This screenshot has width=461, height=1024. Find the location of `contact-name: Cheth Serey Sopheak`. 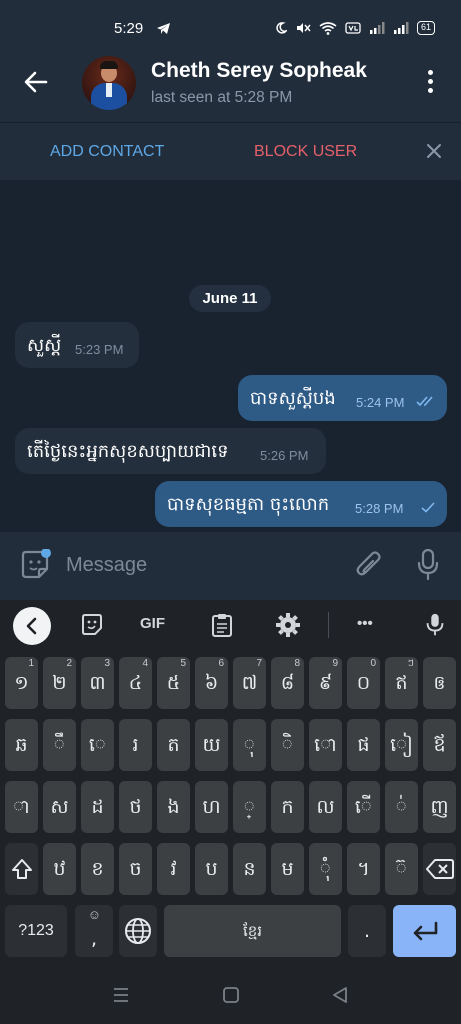

contact-name: Cheth Serey Sopheak is located at coordinates (259, 71).